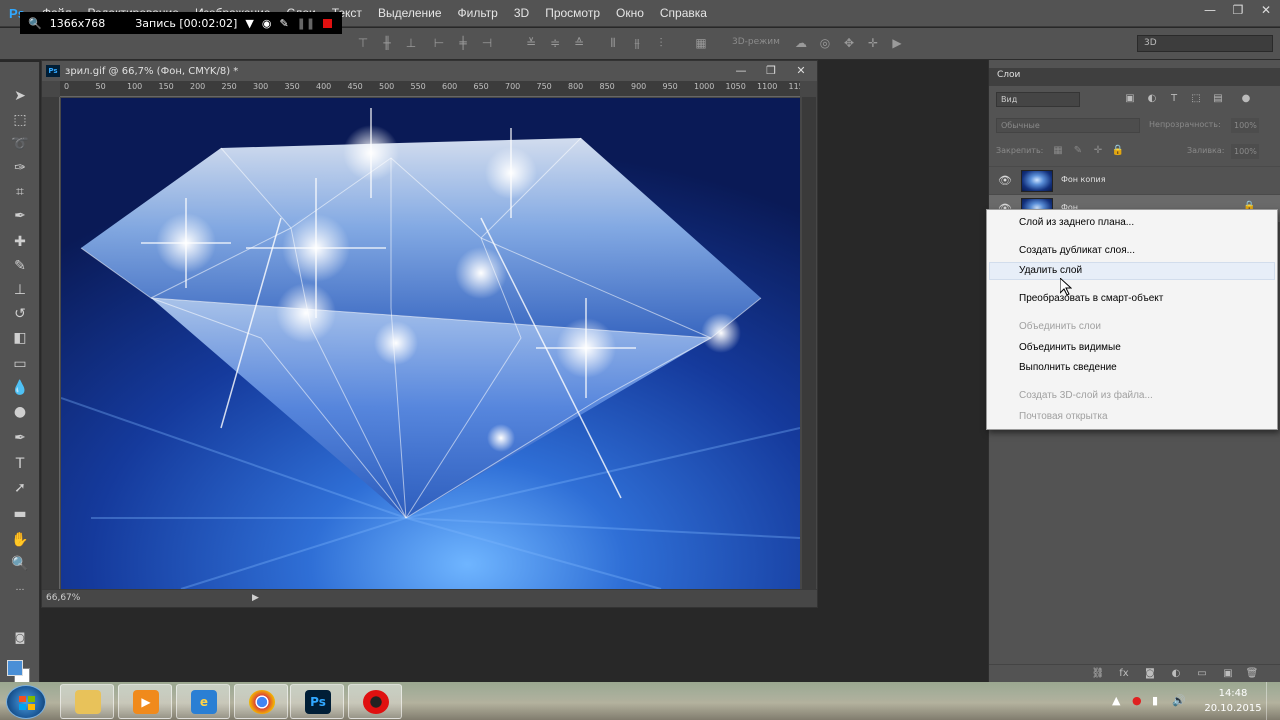 Image resolution: width=1280 pixels, height=720 pixels. I want to click on type-tool-icon: T, so click(20, 464).